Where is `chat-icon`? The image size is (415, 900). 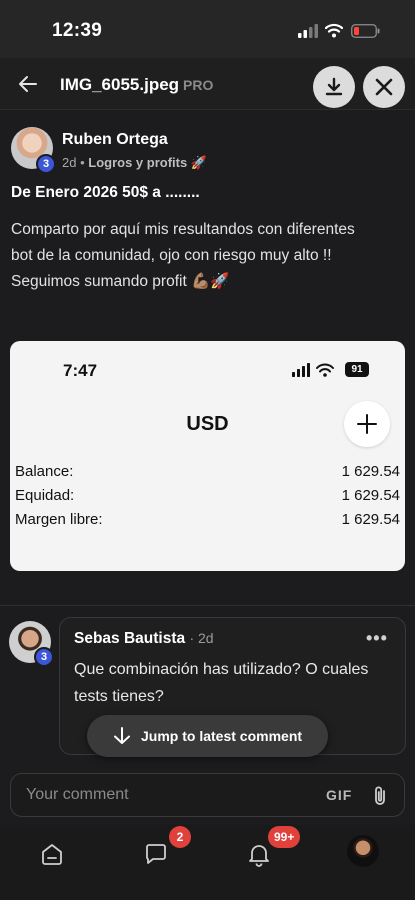
chat-icon is located at coordinates (156, 854).